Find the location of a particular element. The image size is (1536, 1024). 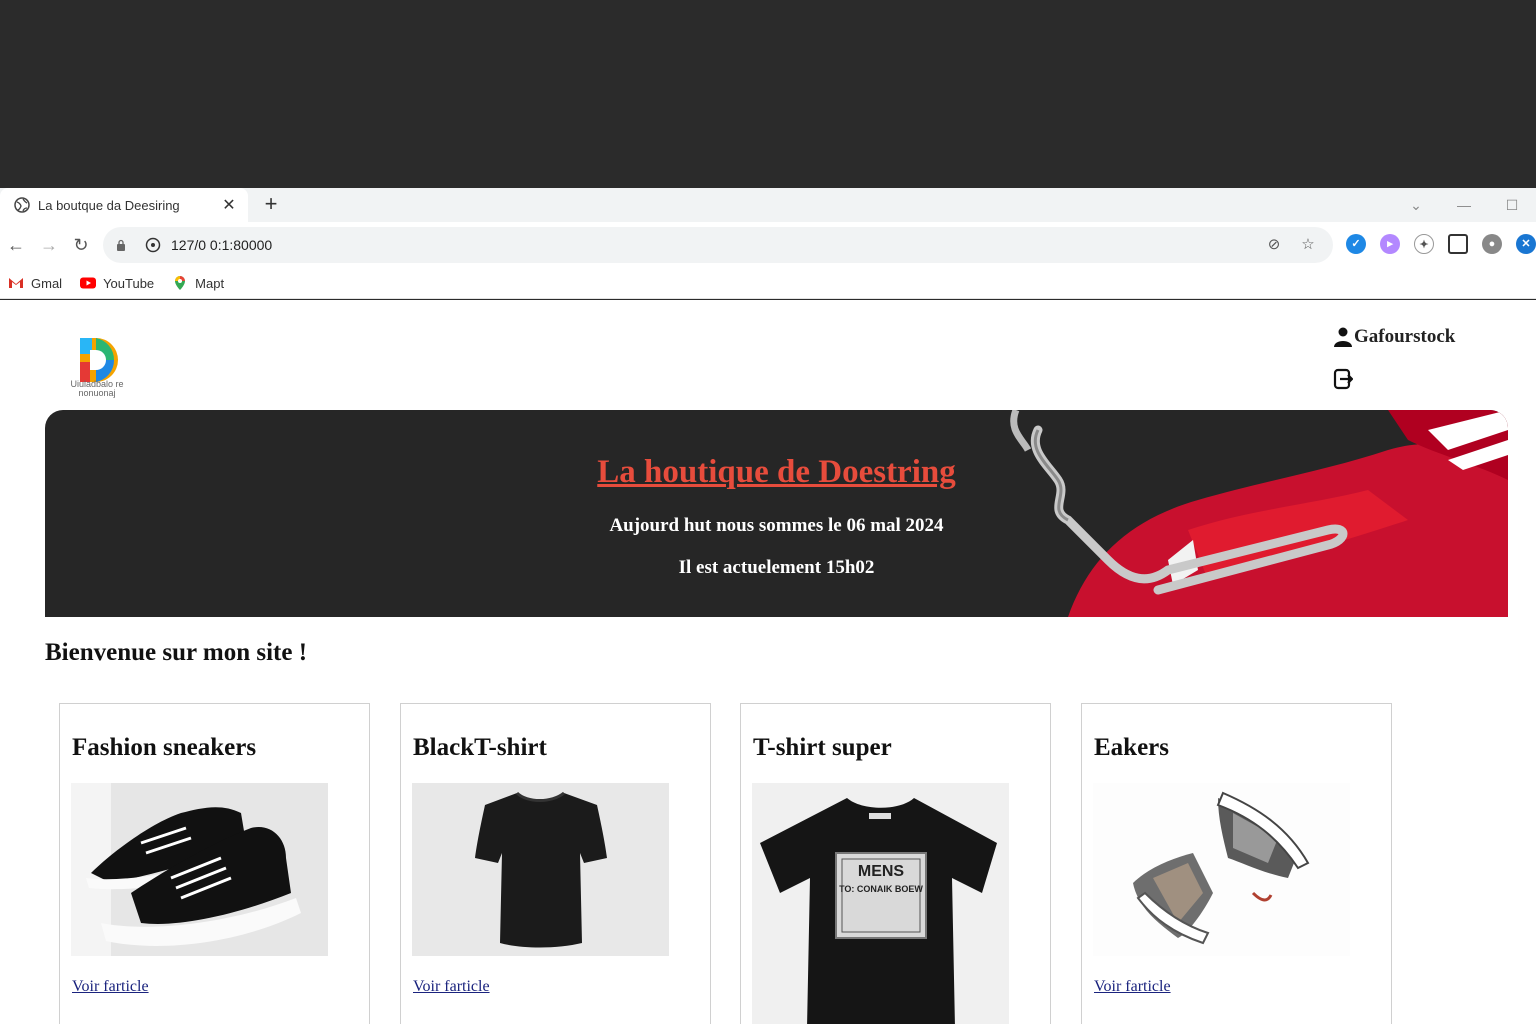

close-tab-icon: ✕ is located at coordinates (229, 205).